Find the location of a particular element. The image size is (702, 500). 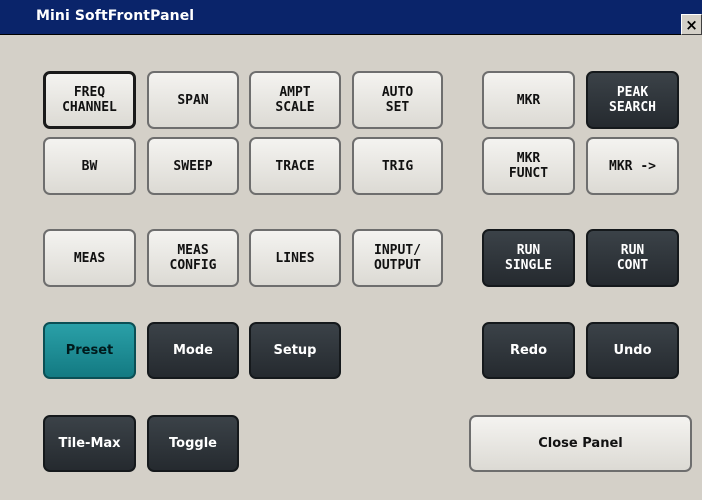

mkr-funct-button: MKR FUNCT is located at coordinates (528, 166).